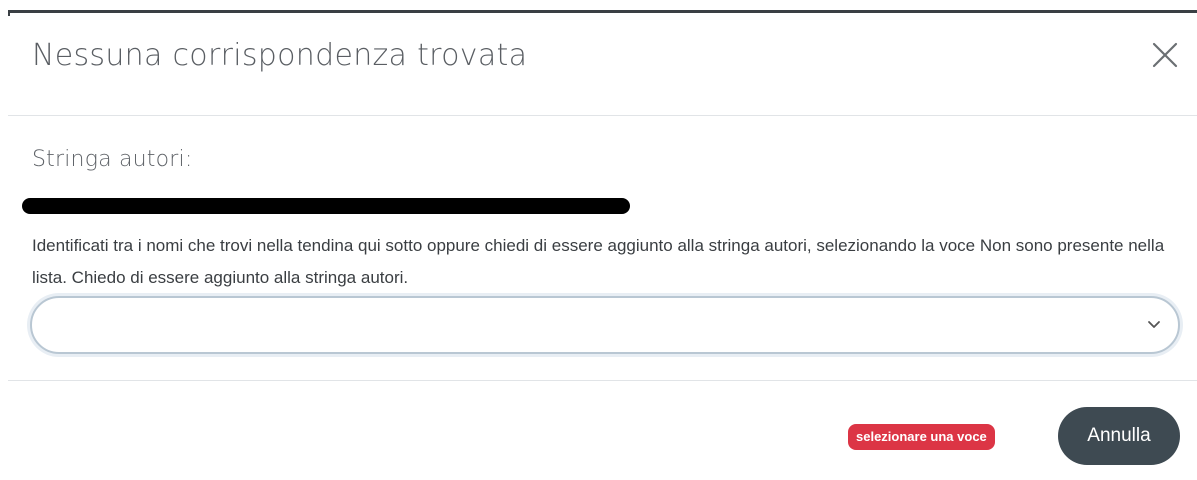 The image size is (1197, 480). What do you see at coordinates (602, 115) in the screenshot?
I see `header-divider` at bounding box center [602, 115].